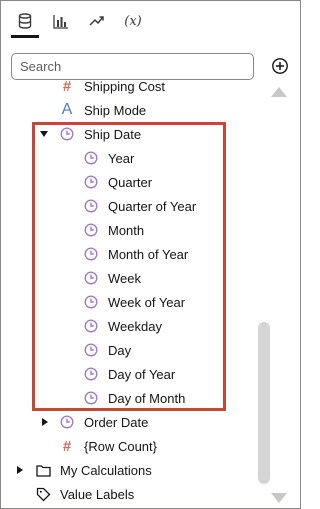  Describe the element at coordinates (43, 494) in the screenshot. I see `tag-icon` at that location.